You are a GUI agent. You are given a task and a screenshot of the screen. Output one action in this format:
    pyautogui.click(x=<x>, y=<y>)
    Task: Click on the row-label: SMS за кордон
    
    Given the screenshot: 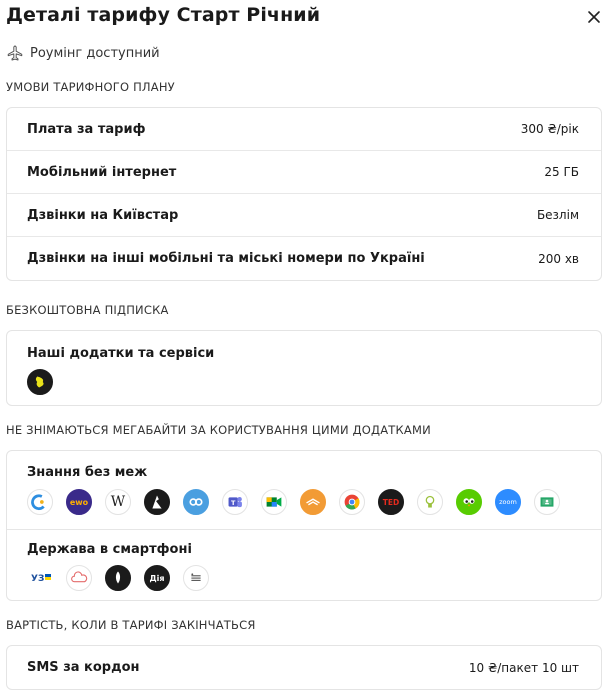 What is the action you would take?
    pyautogui.click(x=83, y=667)
    